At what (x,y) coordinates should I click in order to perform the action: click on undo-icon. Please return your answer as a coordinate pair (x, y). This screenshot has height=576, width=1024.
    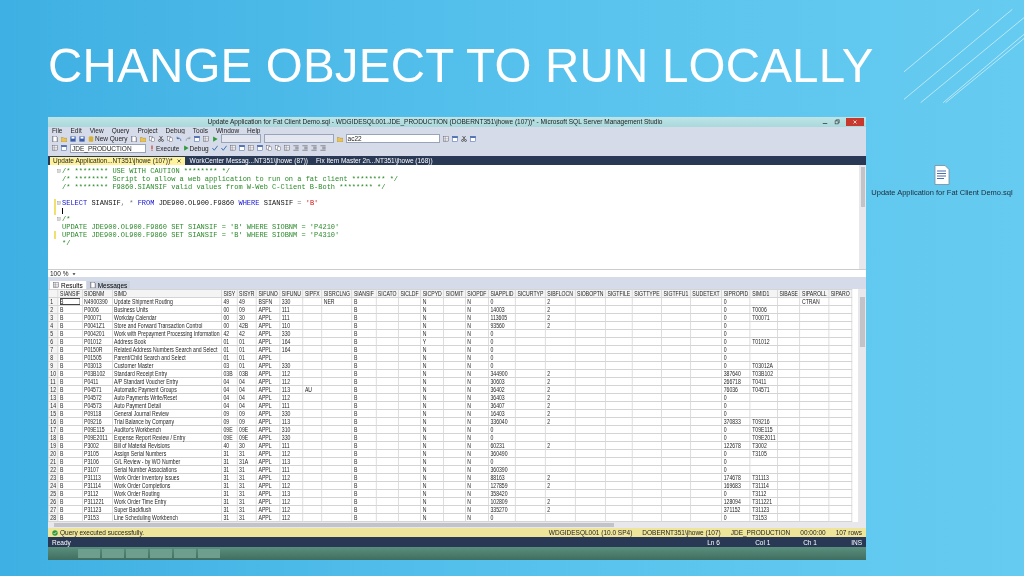
    Looking at the image, I should click on (178, 138).